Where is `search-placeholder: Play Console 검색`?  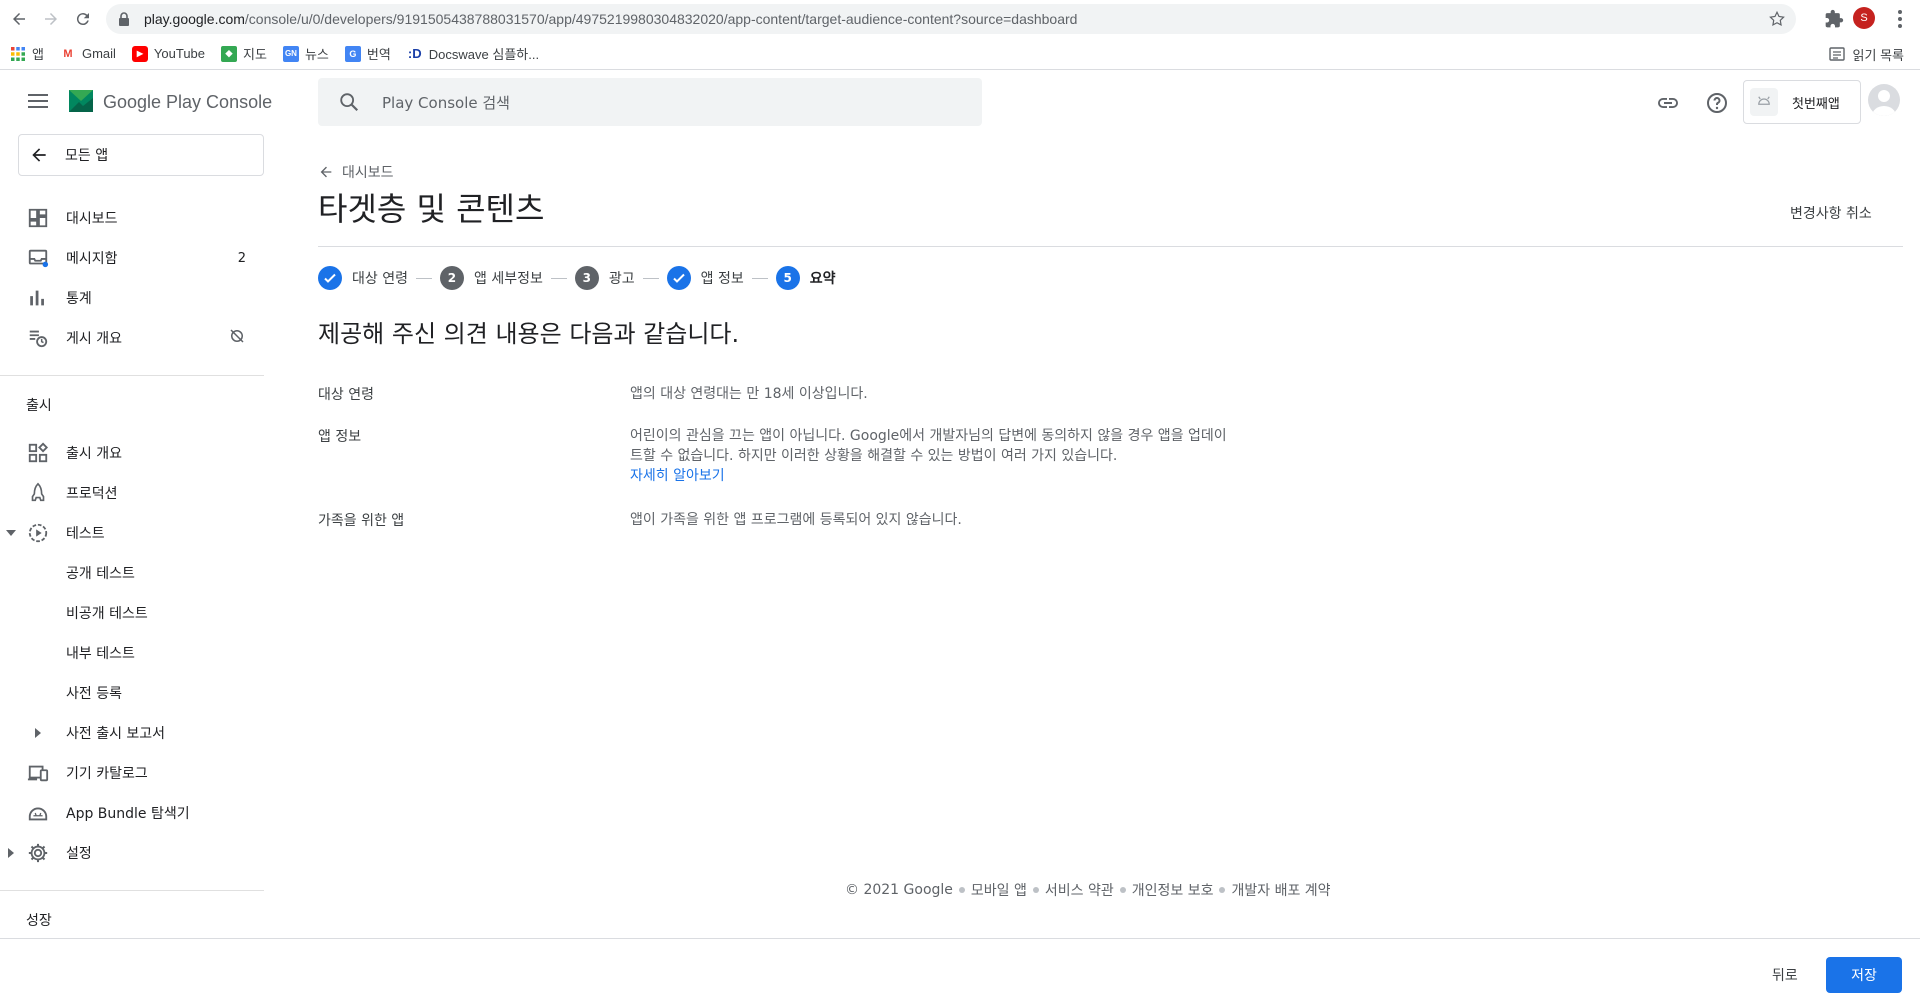 search-placeholder: Play Console 검색 is located at coordinates (446, 102).